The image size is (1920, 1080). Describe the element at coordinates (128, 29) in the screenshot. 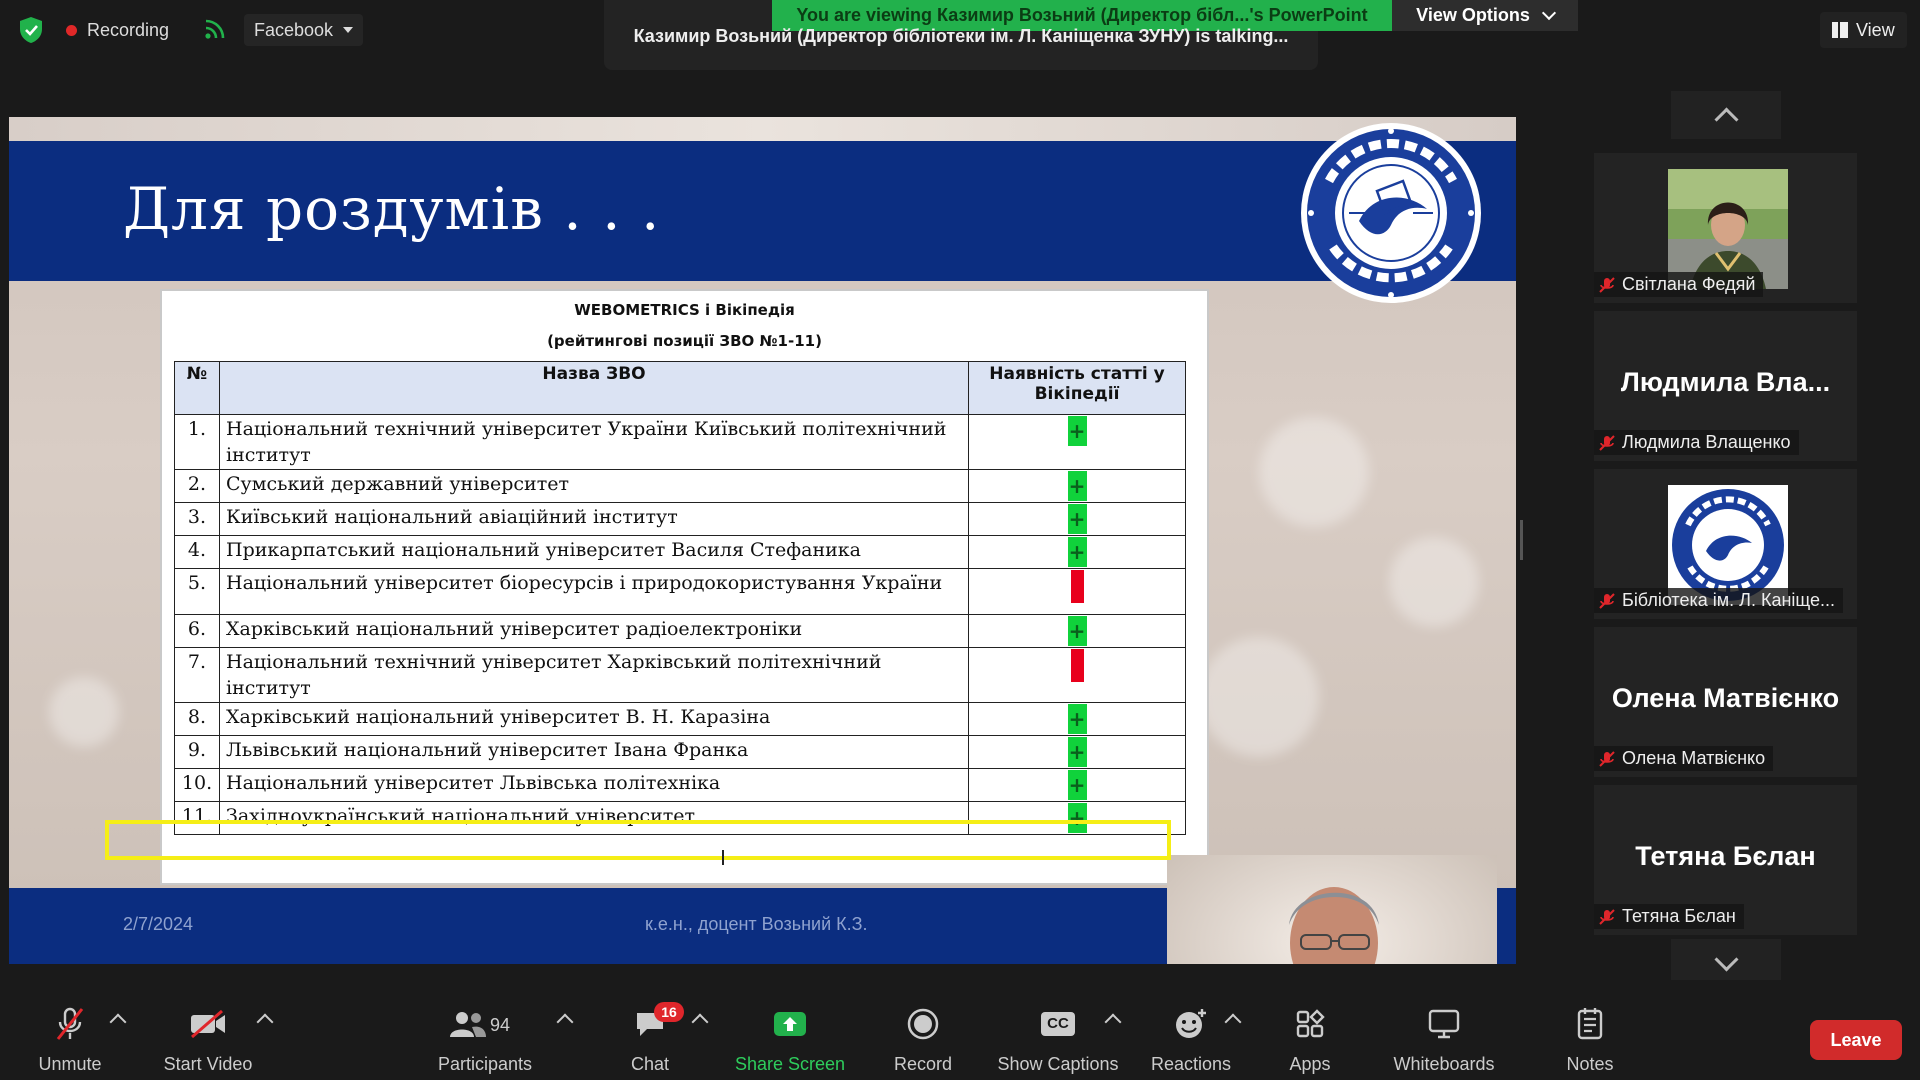

I see `recording-label: Recording` at that location.